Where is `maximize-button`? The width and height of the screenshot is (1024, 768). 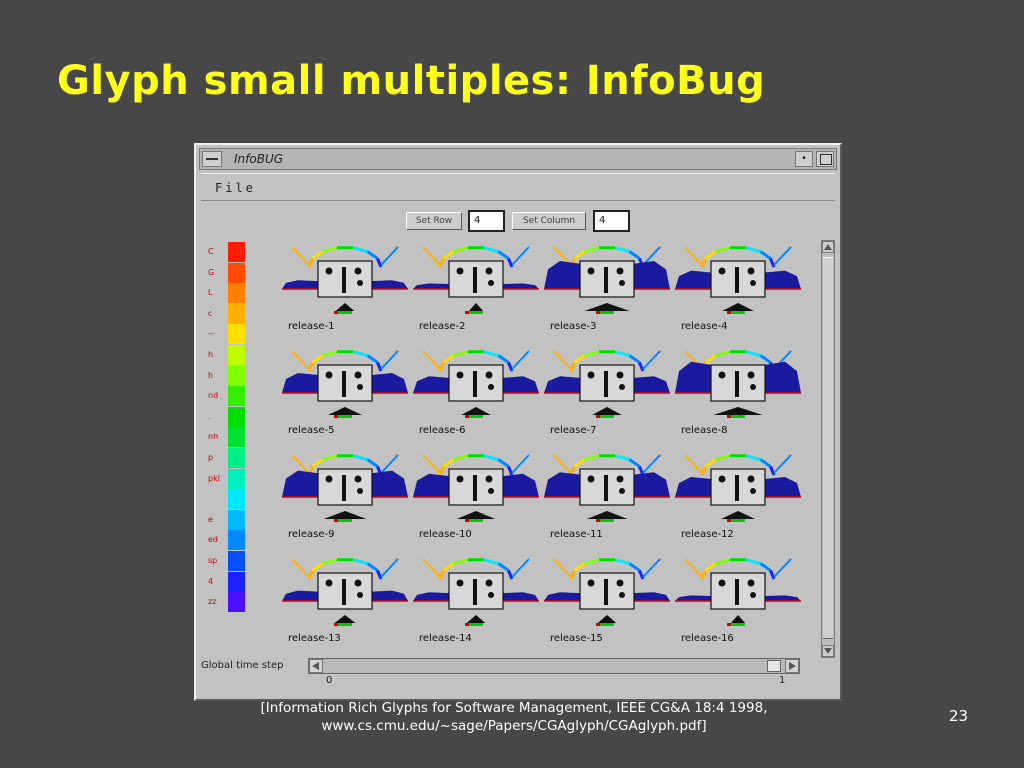 maximize-button is located at coordinates (825, 159).